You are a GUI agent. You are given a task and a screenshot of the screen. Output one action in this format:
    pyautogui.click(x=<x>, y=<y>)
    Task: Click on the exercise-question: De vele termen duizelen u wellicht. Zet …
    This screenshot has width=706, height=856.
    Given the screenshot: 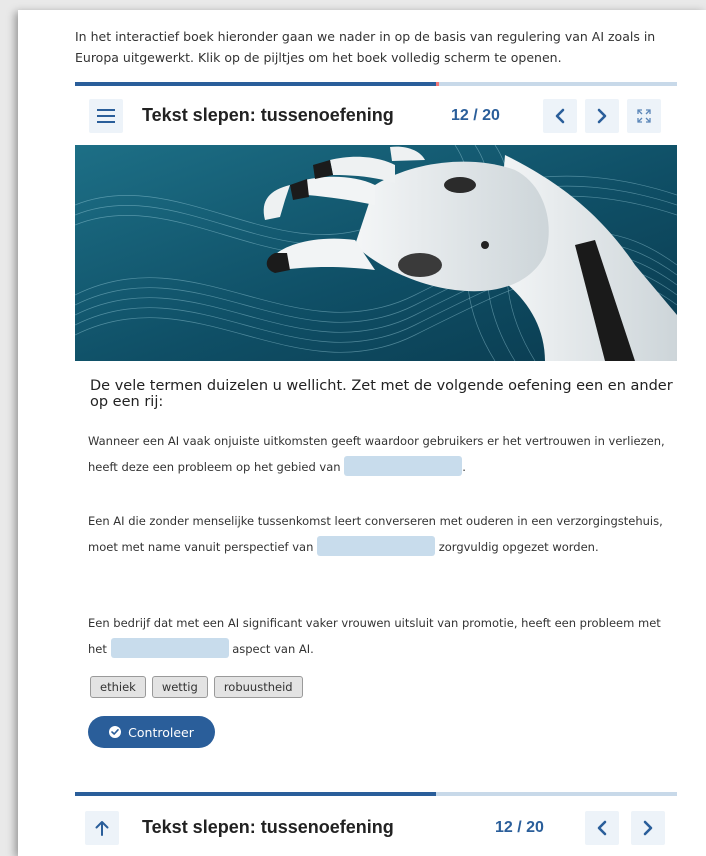 What is the action you would take?
    pyautogui.click(x=381, y=394)
    